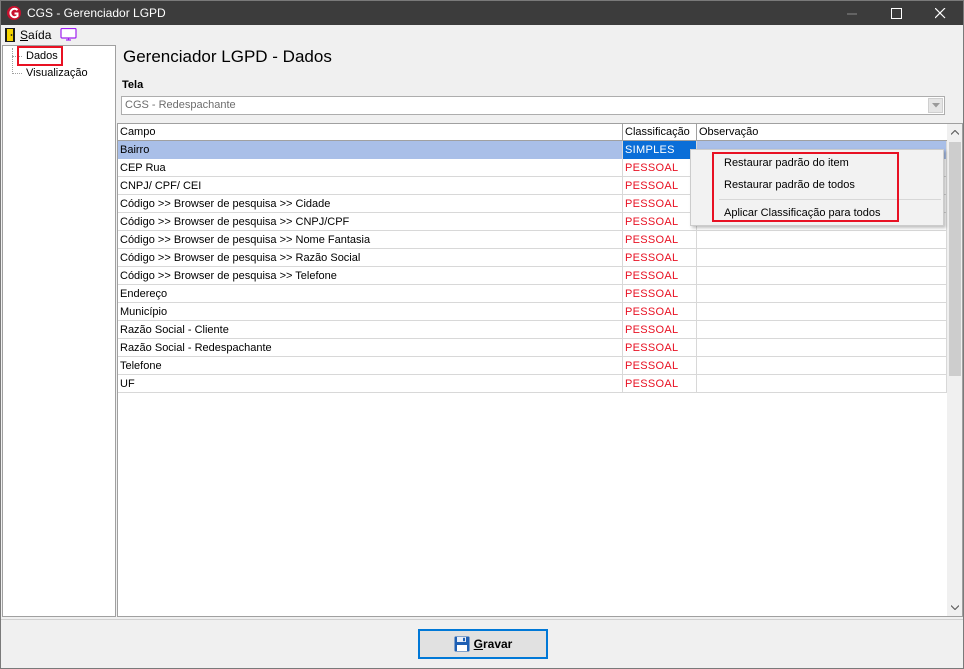 This screenshot has height=669, width=964. I want to click on floppy-disk-icon, so click(462, 644).